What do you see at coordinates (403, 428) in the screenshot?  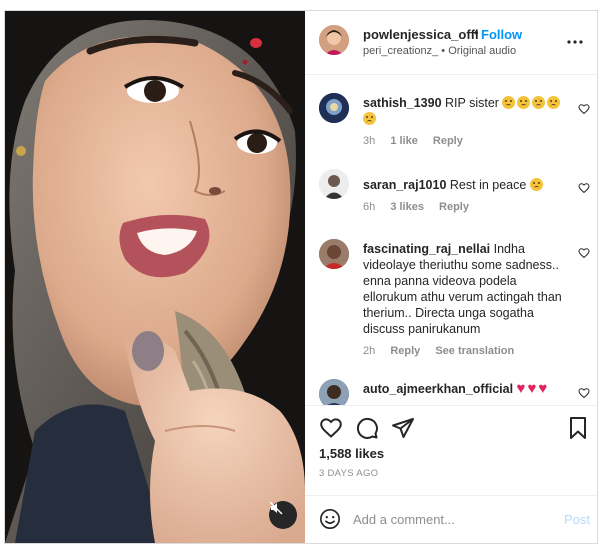 I see `paper-plane-icon` at bounding box center [403, 428].